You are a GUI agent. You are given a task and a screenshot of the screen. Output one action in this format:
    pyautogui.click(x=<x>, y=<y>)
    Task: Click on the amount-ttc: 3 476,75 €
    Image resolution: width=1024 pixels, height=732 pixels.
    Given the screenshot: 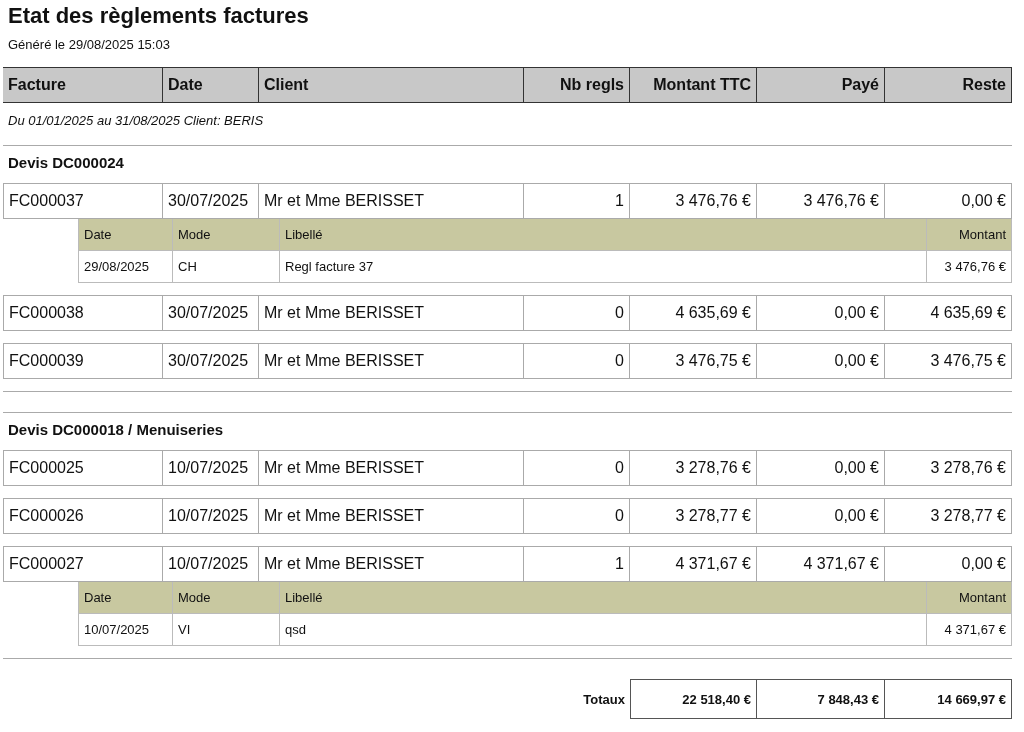 What is the action you would take?
    pyautogui.click(x=693, y=361)
    